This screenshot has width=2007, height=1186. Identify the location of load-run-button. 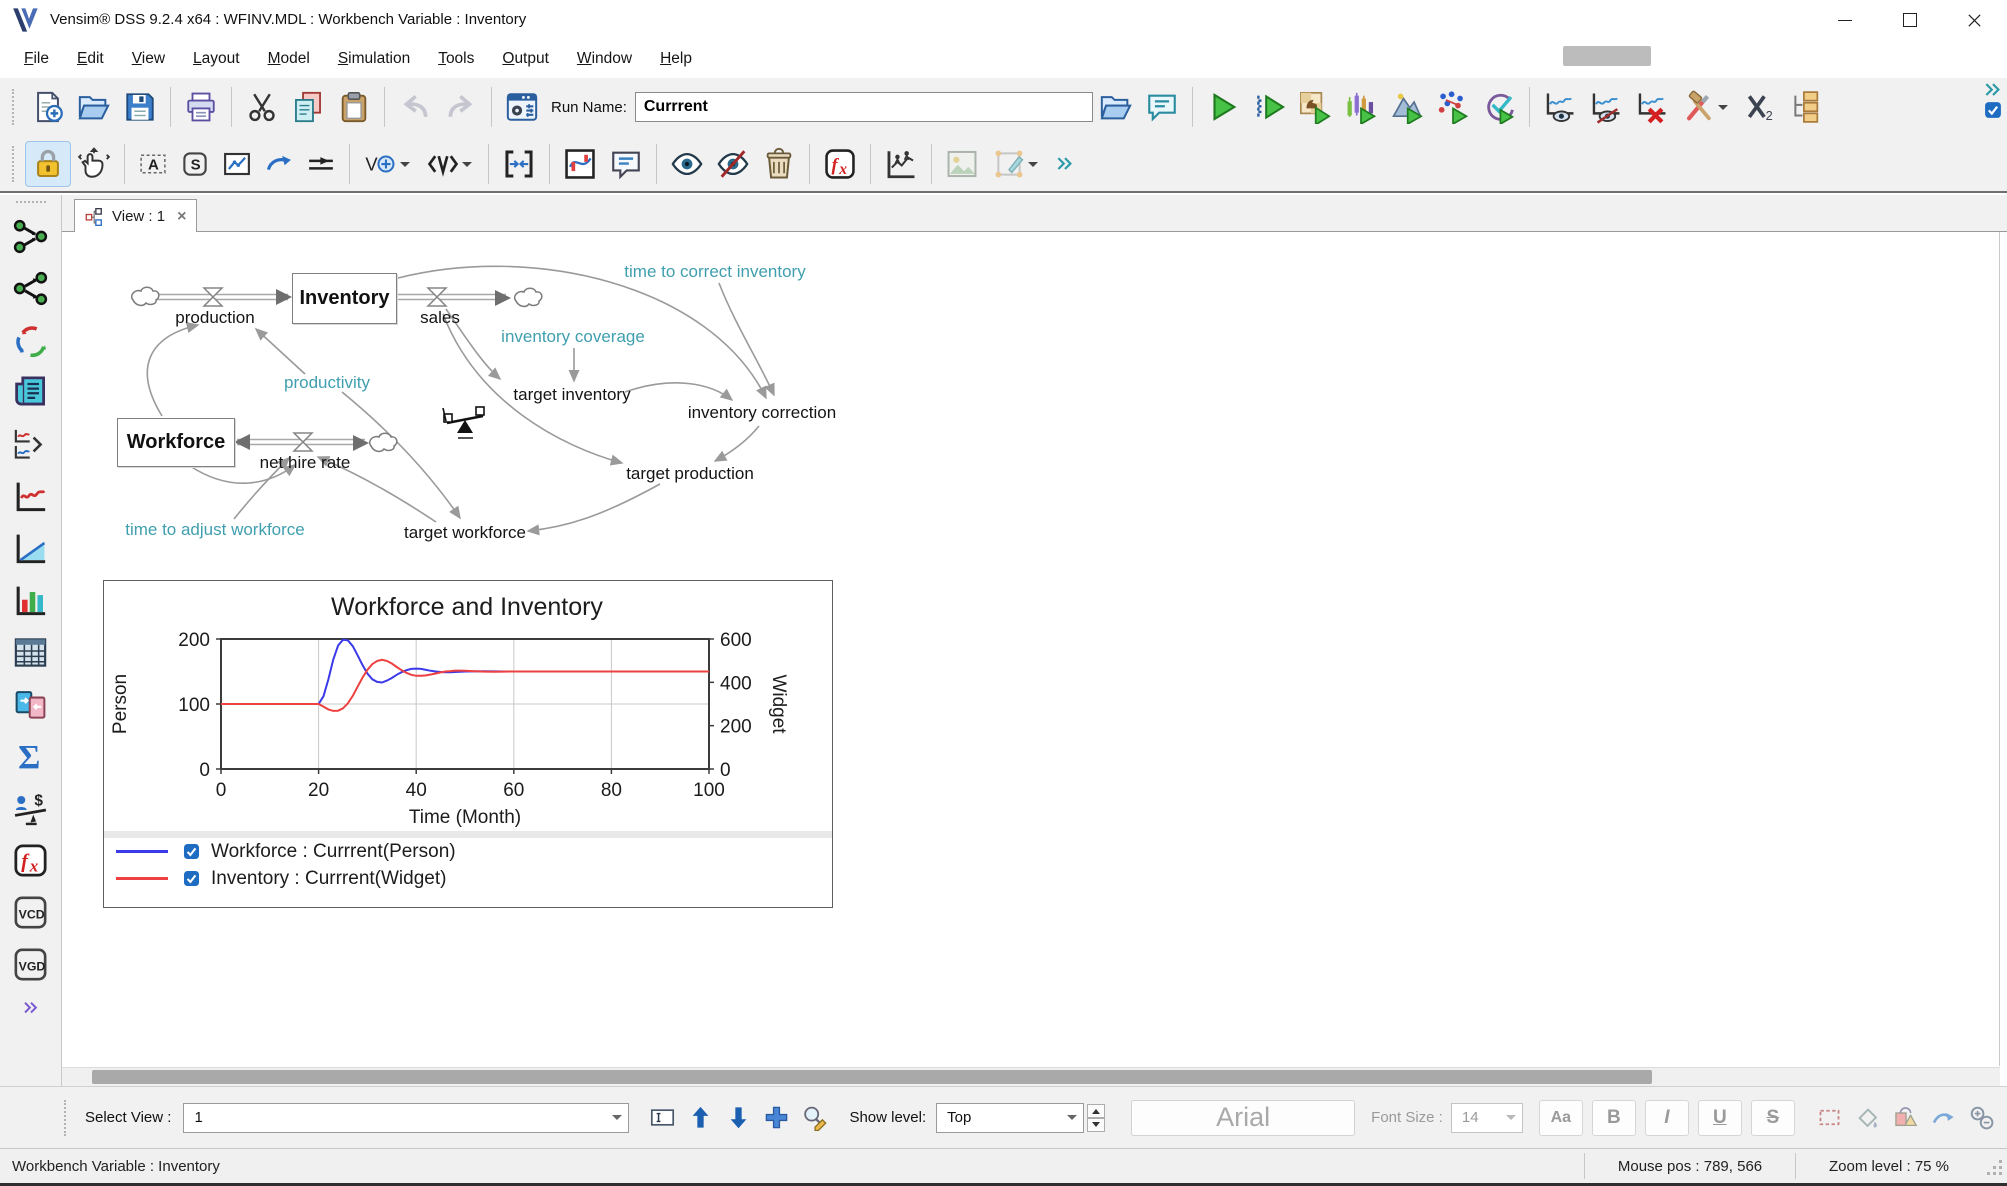
(1116, 107).